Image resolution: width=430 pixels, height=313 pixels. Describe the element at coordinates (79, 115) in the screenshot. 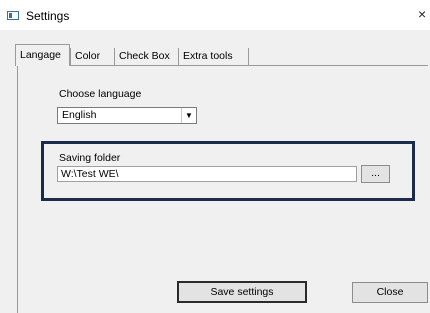

I see `language-select-value: English` at that location.